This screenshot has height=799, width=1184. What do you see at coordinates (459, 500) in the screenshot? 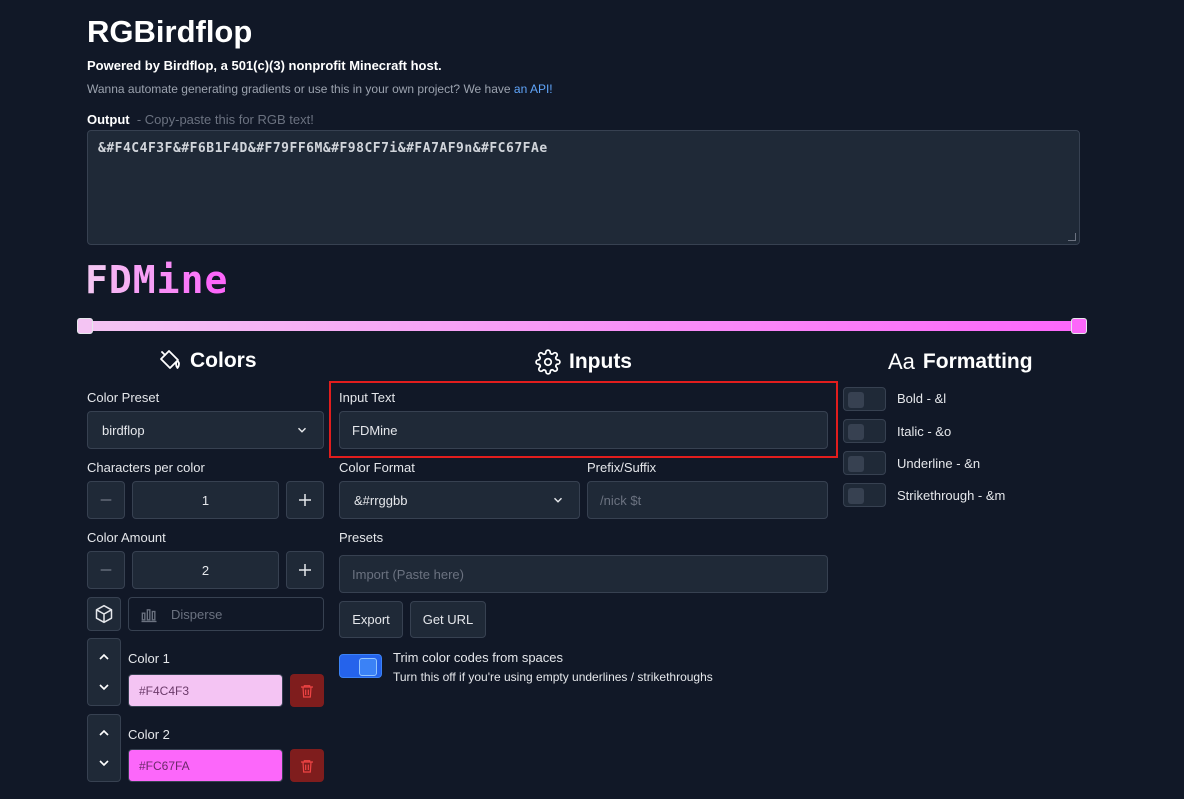
I see `color-format-select: &#rrggbb` at bounding box center [459, 500].